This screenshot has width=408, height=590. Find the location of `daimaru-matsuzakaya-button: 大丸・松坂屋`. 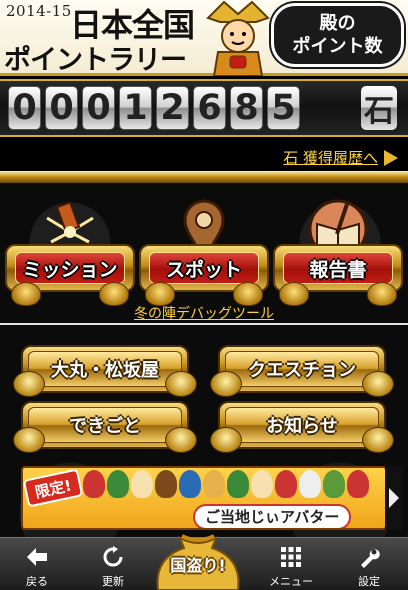

daimaru-matsuzakaya-button: 大丸・松坂屋 is located at coordinates (105, 371).